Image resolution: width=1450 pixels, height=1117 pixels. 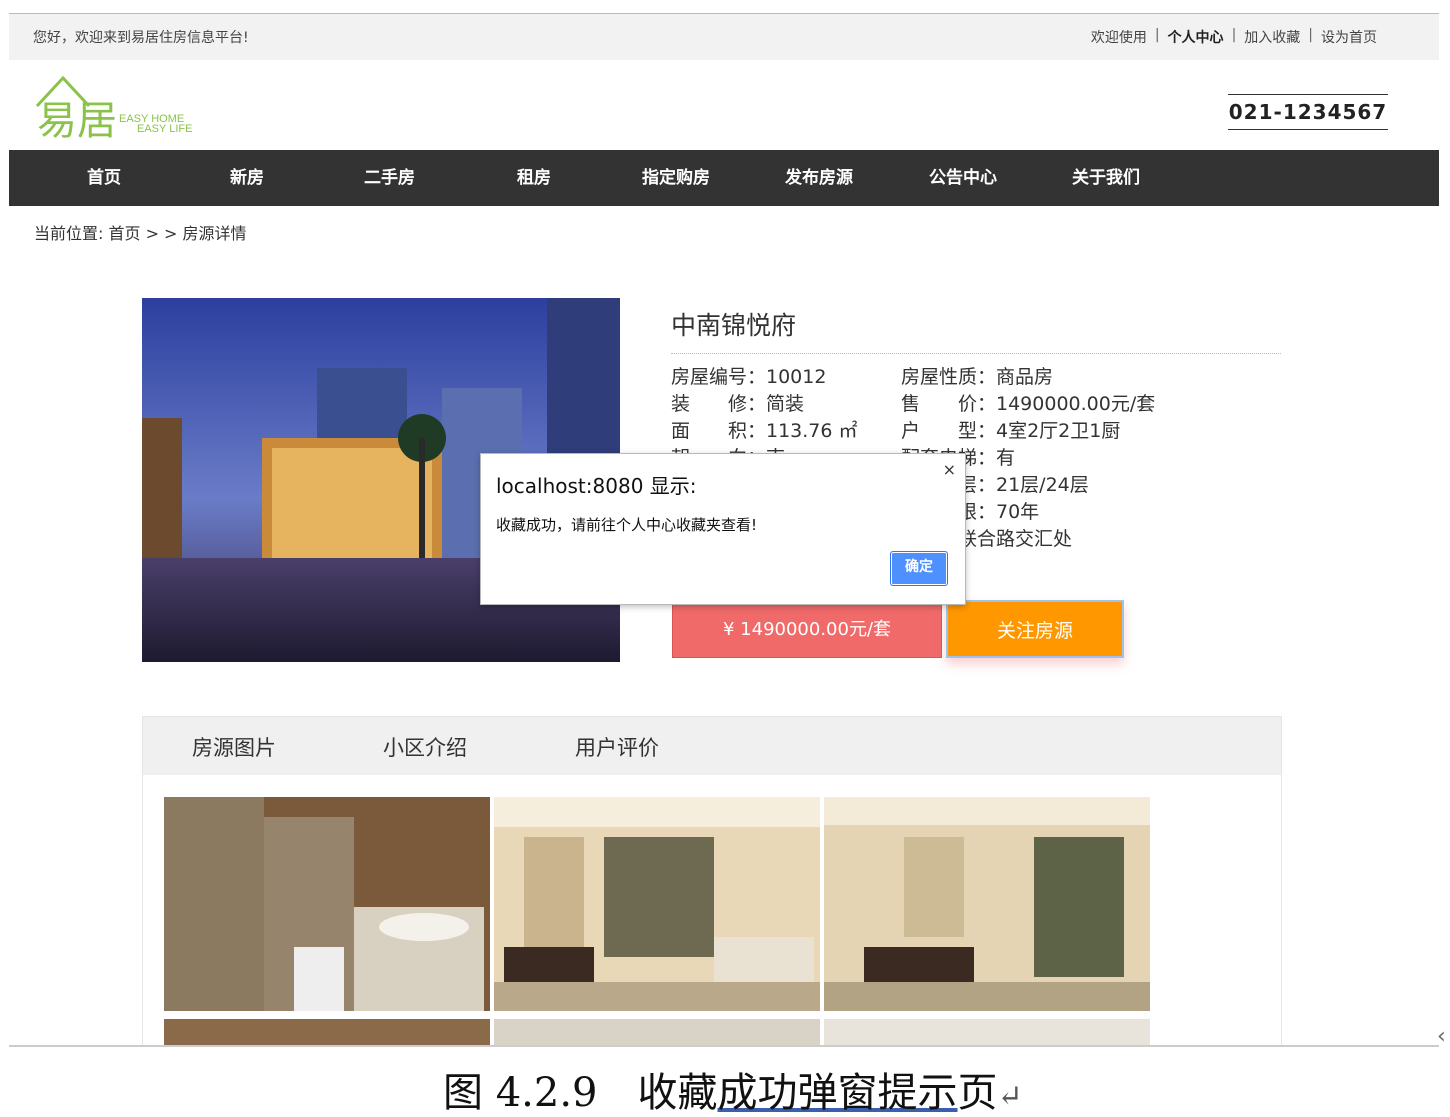 What do you see at coordinates (1196, 37) in the screenshot?
I see `link-user-center: 个人中心` at bounding box center [1196, 37].